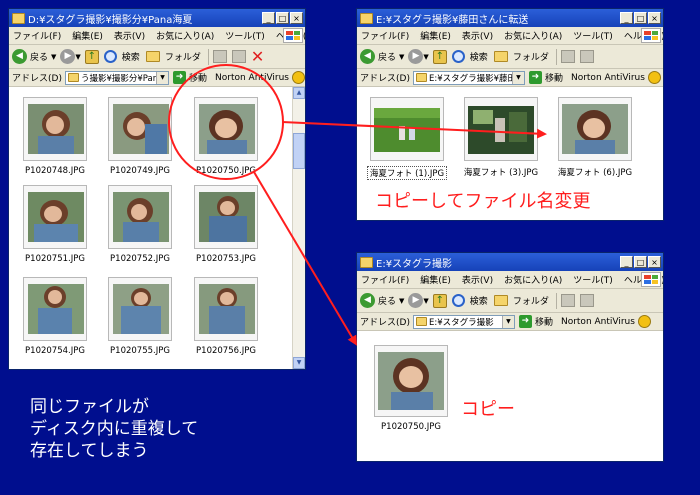 This screenshot has height=495, width=700. Describe the element at coordinates (414, 130) in the screenshot. I see `rename-arrow` at that location.